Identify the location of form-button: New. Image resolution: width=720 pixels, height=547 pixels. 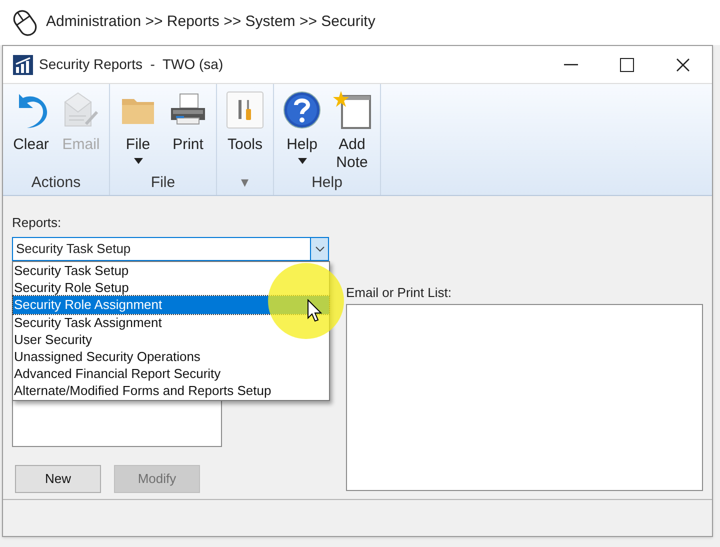
(58, 479).